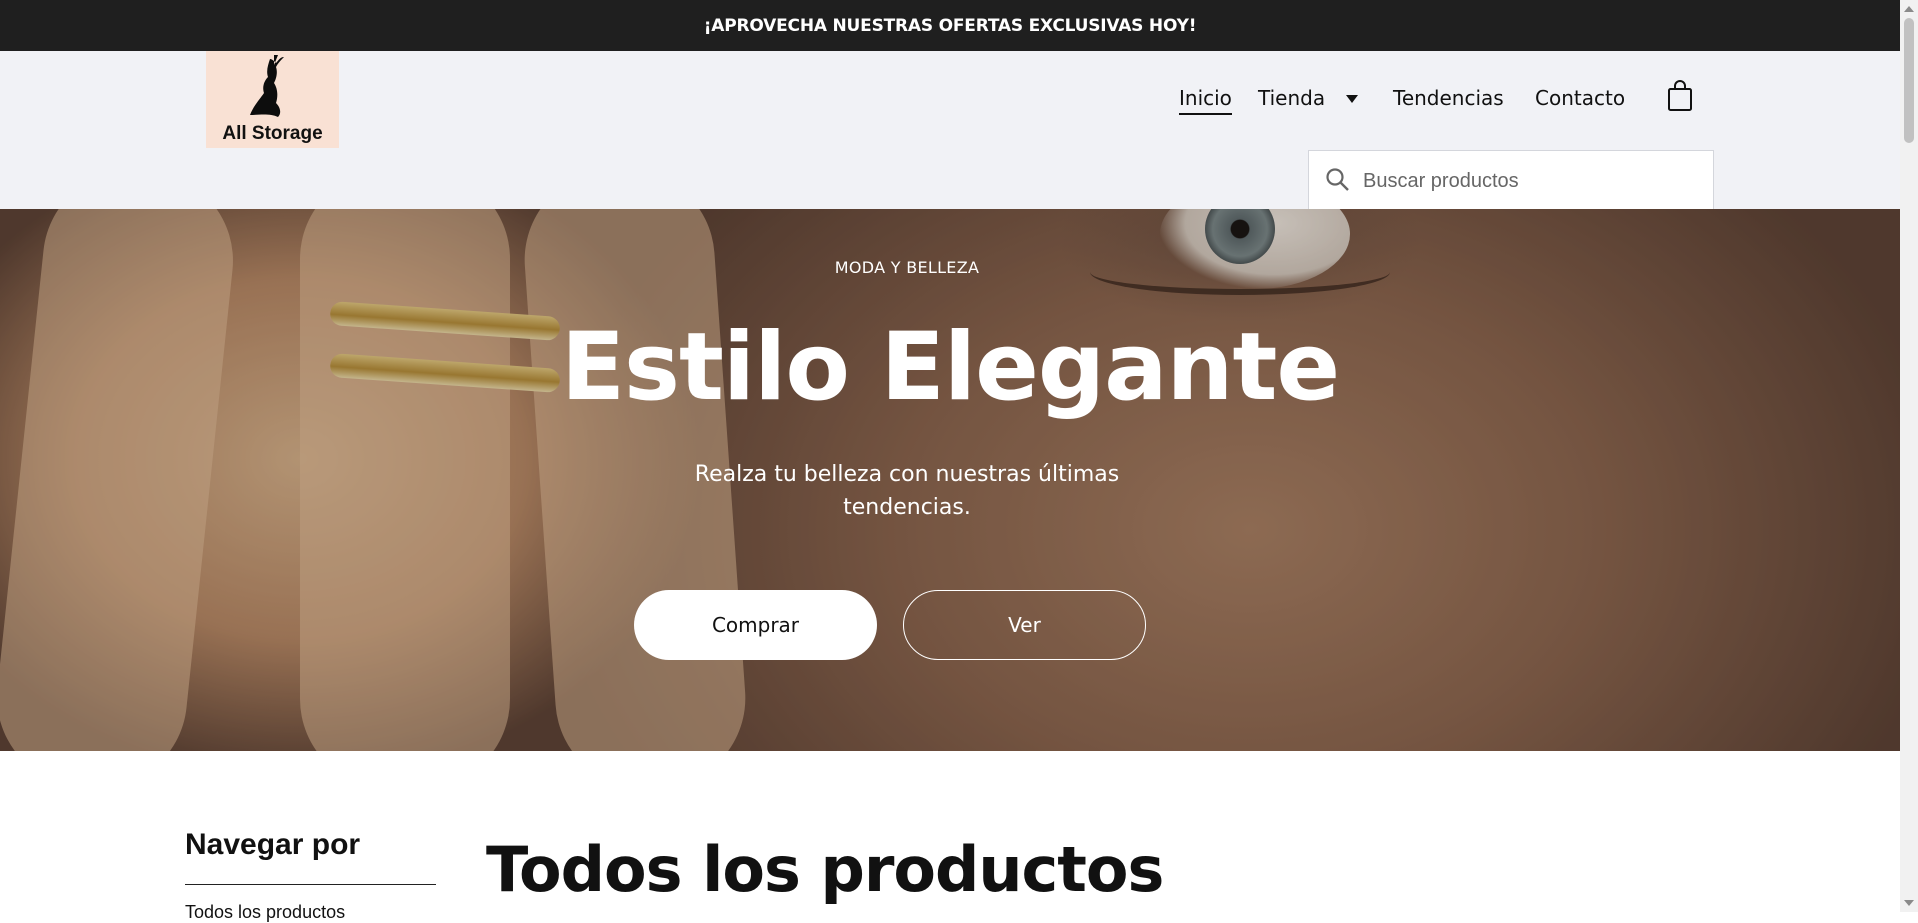 This screenshot has height=923, width=1918. Describe the element at coordinates (1448, 98) in the screenshot. I see `nav-item-tendencias: Tendencias` at that location.